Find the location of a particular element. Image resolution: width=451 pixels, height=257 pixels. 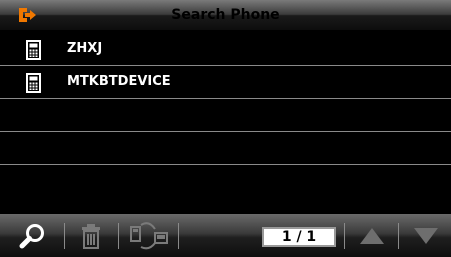

page-title: Search Phone is located at coordinates (225, 15).